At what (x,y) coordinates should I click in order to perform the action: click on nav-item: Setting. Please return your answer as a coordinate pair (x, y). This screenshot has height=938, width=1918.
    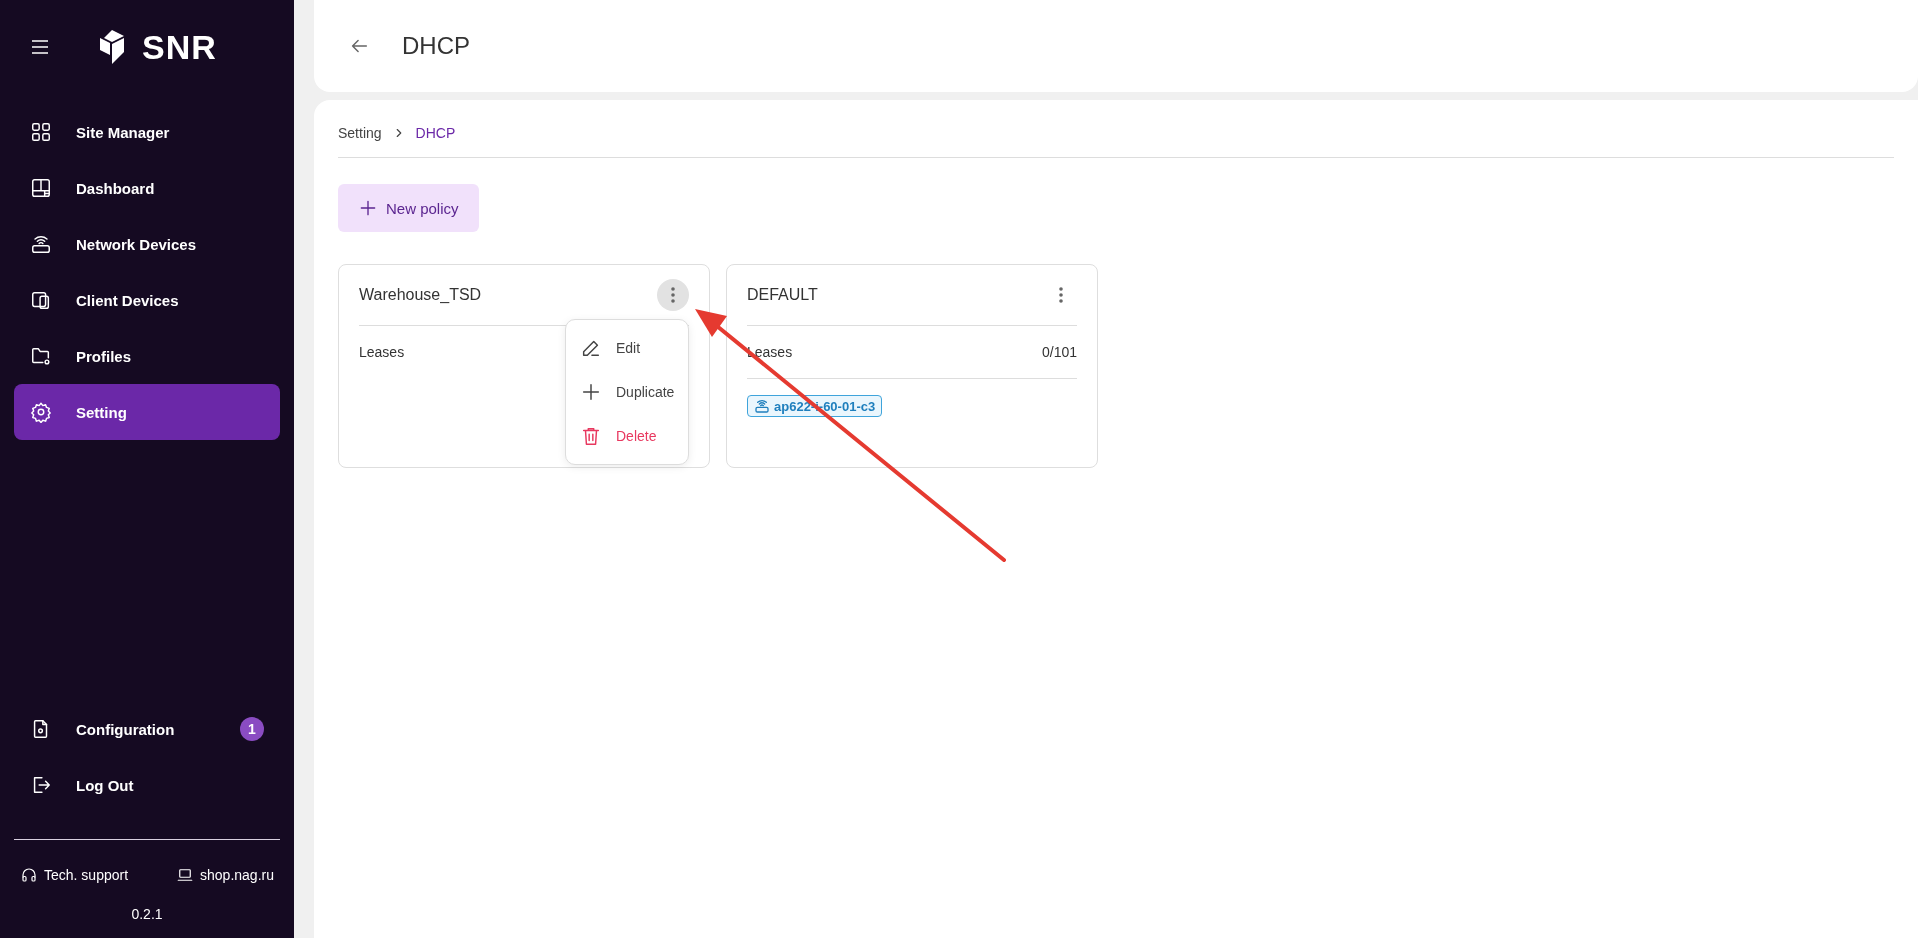
    Looking at the image, I should click on (147, 412).